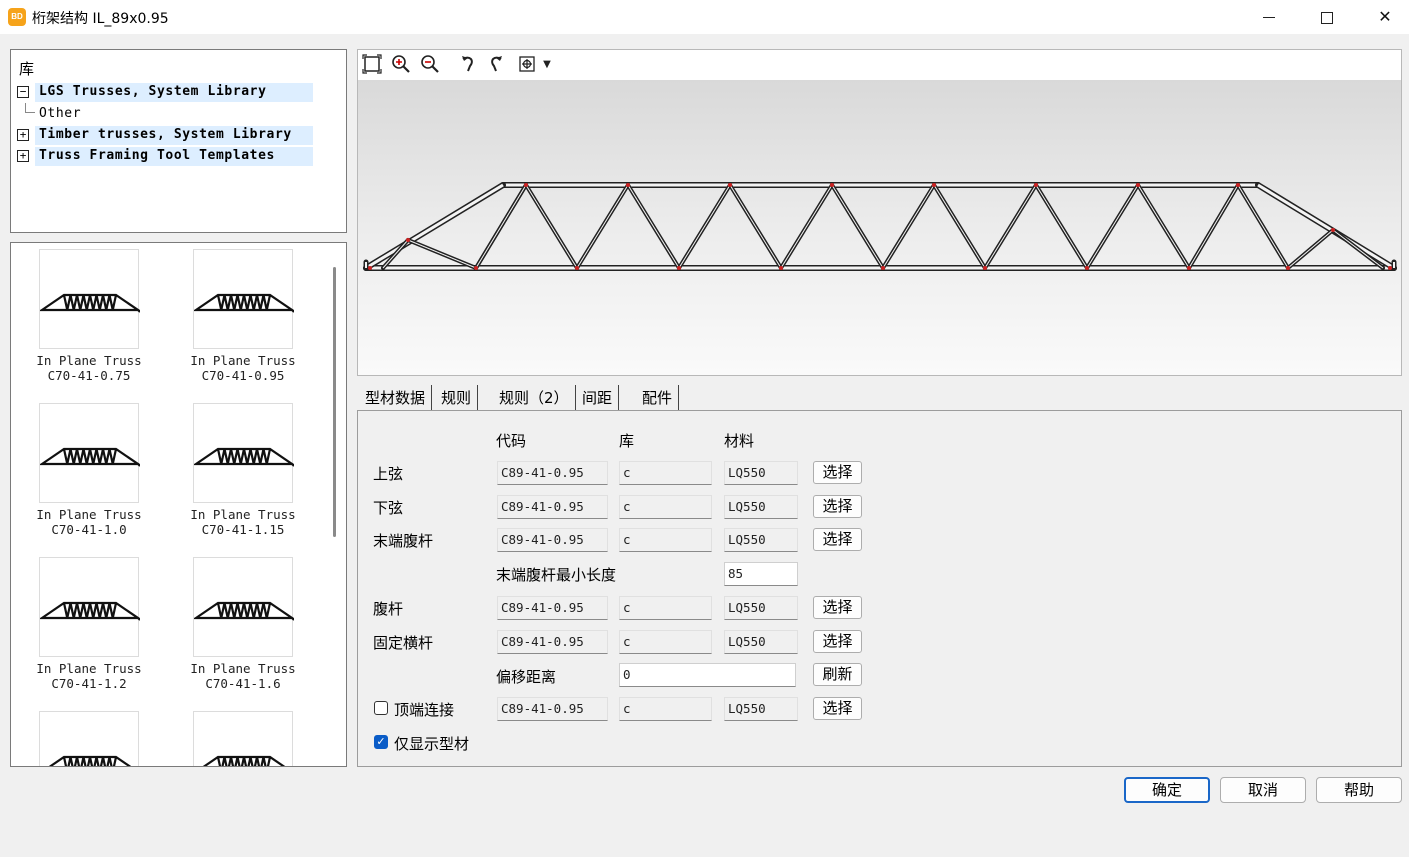 Image resolution: width=1409 pixels, height=857 pixels. Describe the element at coordinates (100, 19) in the screenshot. I see `window-title: 桁架结构 IL_89x0.95` at that location.